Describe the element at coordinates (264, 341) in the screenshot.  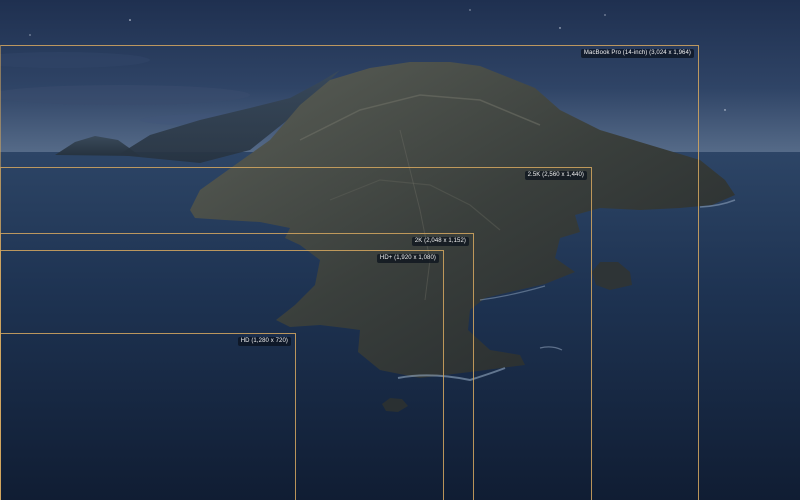
I see `resolution-label-hd: HD (1,280 x 720)` at that location.